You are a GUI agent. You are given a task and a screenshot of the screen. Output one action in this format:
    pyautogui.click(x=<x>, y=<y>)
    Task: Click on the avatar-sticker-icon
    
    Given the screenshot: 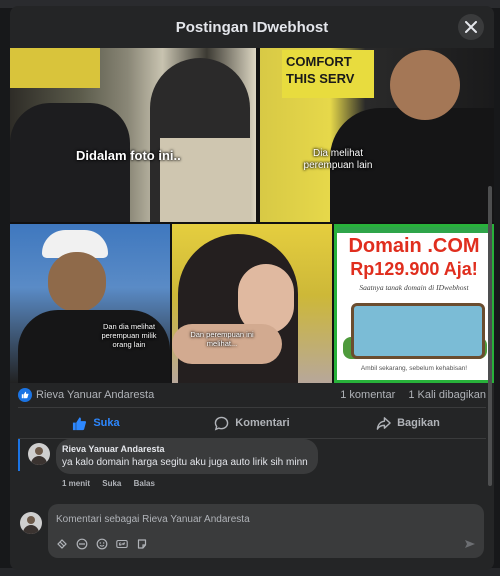 What is the action you would take?
    pyautogui.click(x=82, y=544)
    